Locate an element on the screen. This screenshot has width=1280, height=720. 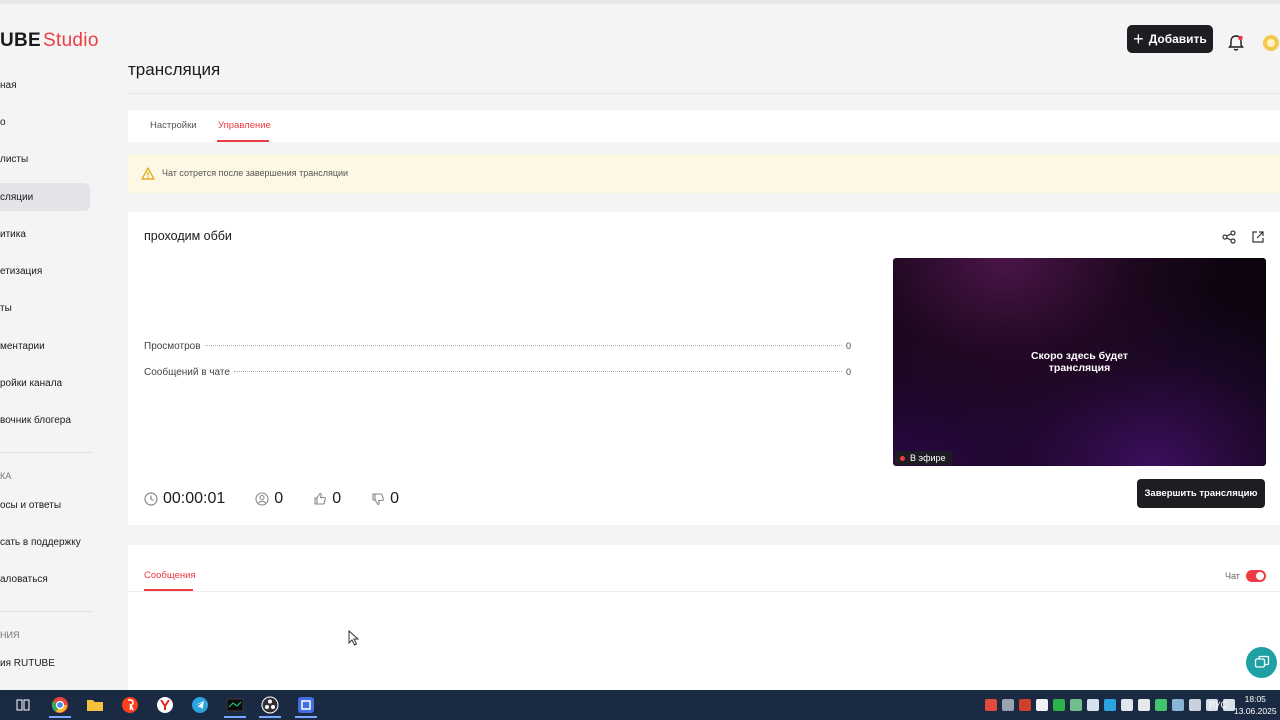
stat-views: Просмотров 0 is located at coordinates (497, 346).